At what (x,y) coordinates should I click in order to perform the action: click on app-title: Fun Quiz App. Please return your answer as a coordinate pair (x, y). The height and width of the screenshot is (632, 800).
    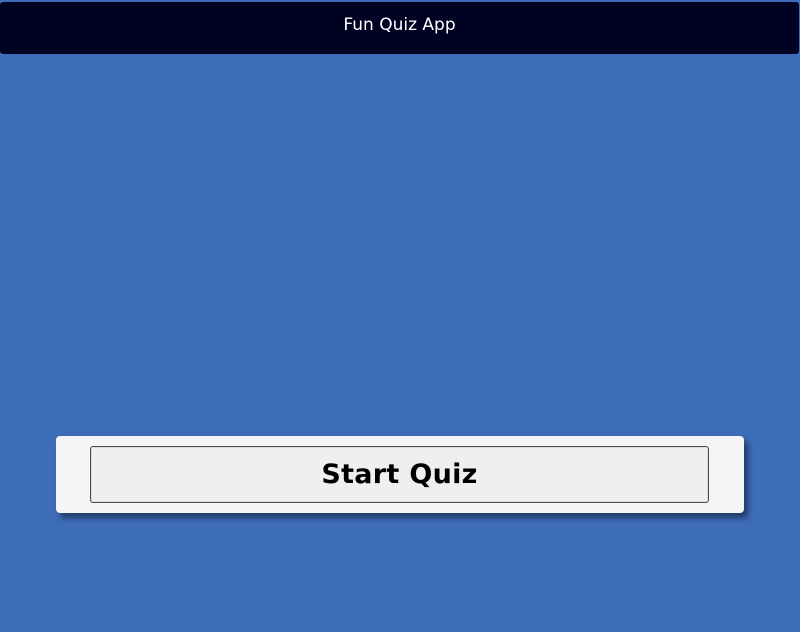
    Looking at the image, I should click on (399, 25).